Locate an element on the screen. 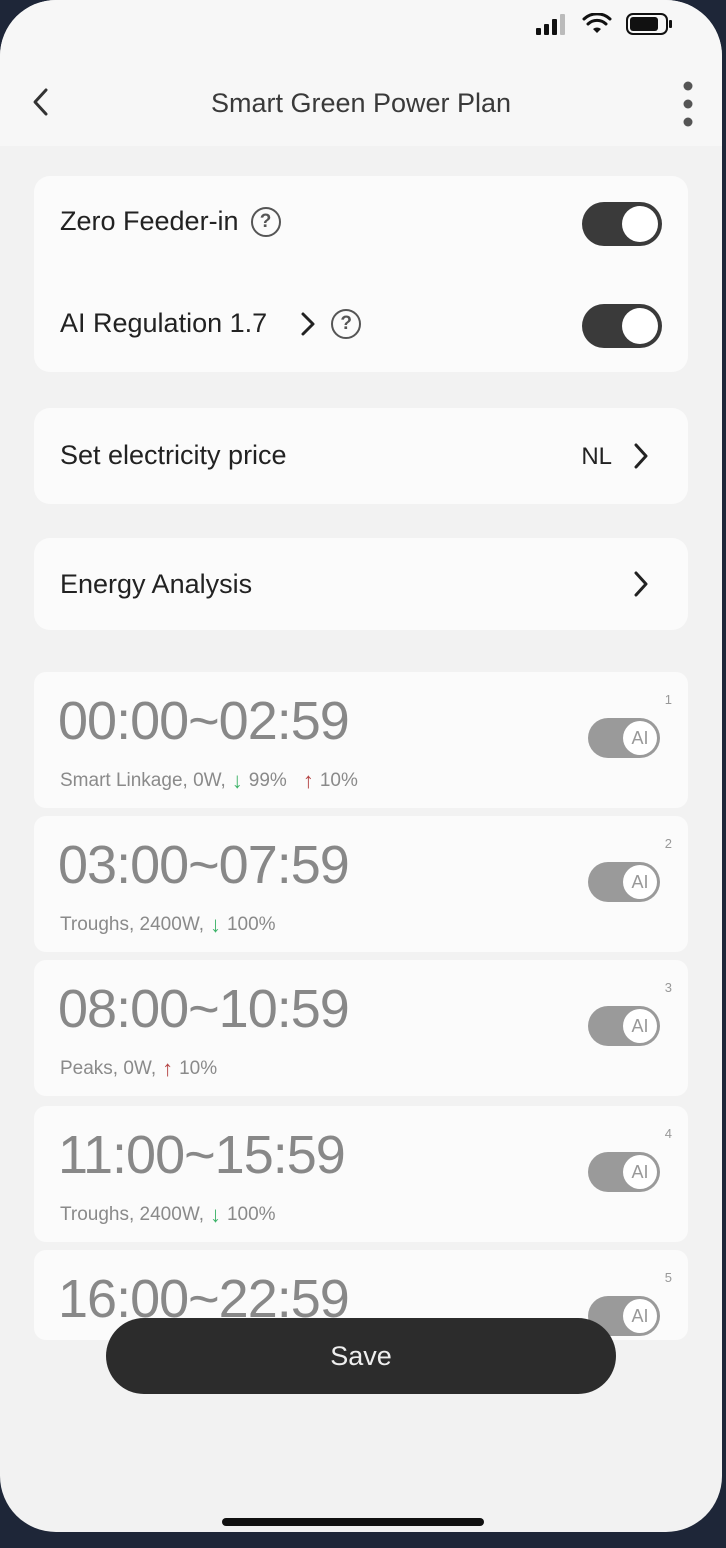 This screenshot has width=726, height=1548. slot-index: 5 is located at coordinates (668, 1277).